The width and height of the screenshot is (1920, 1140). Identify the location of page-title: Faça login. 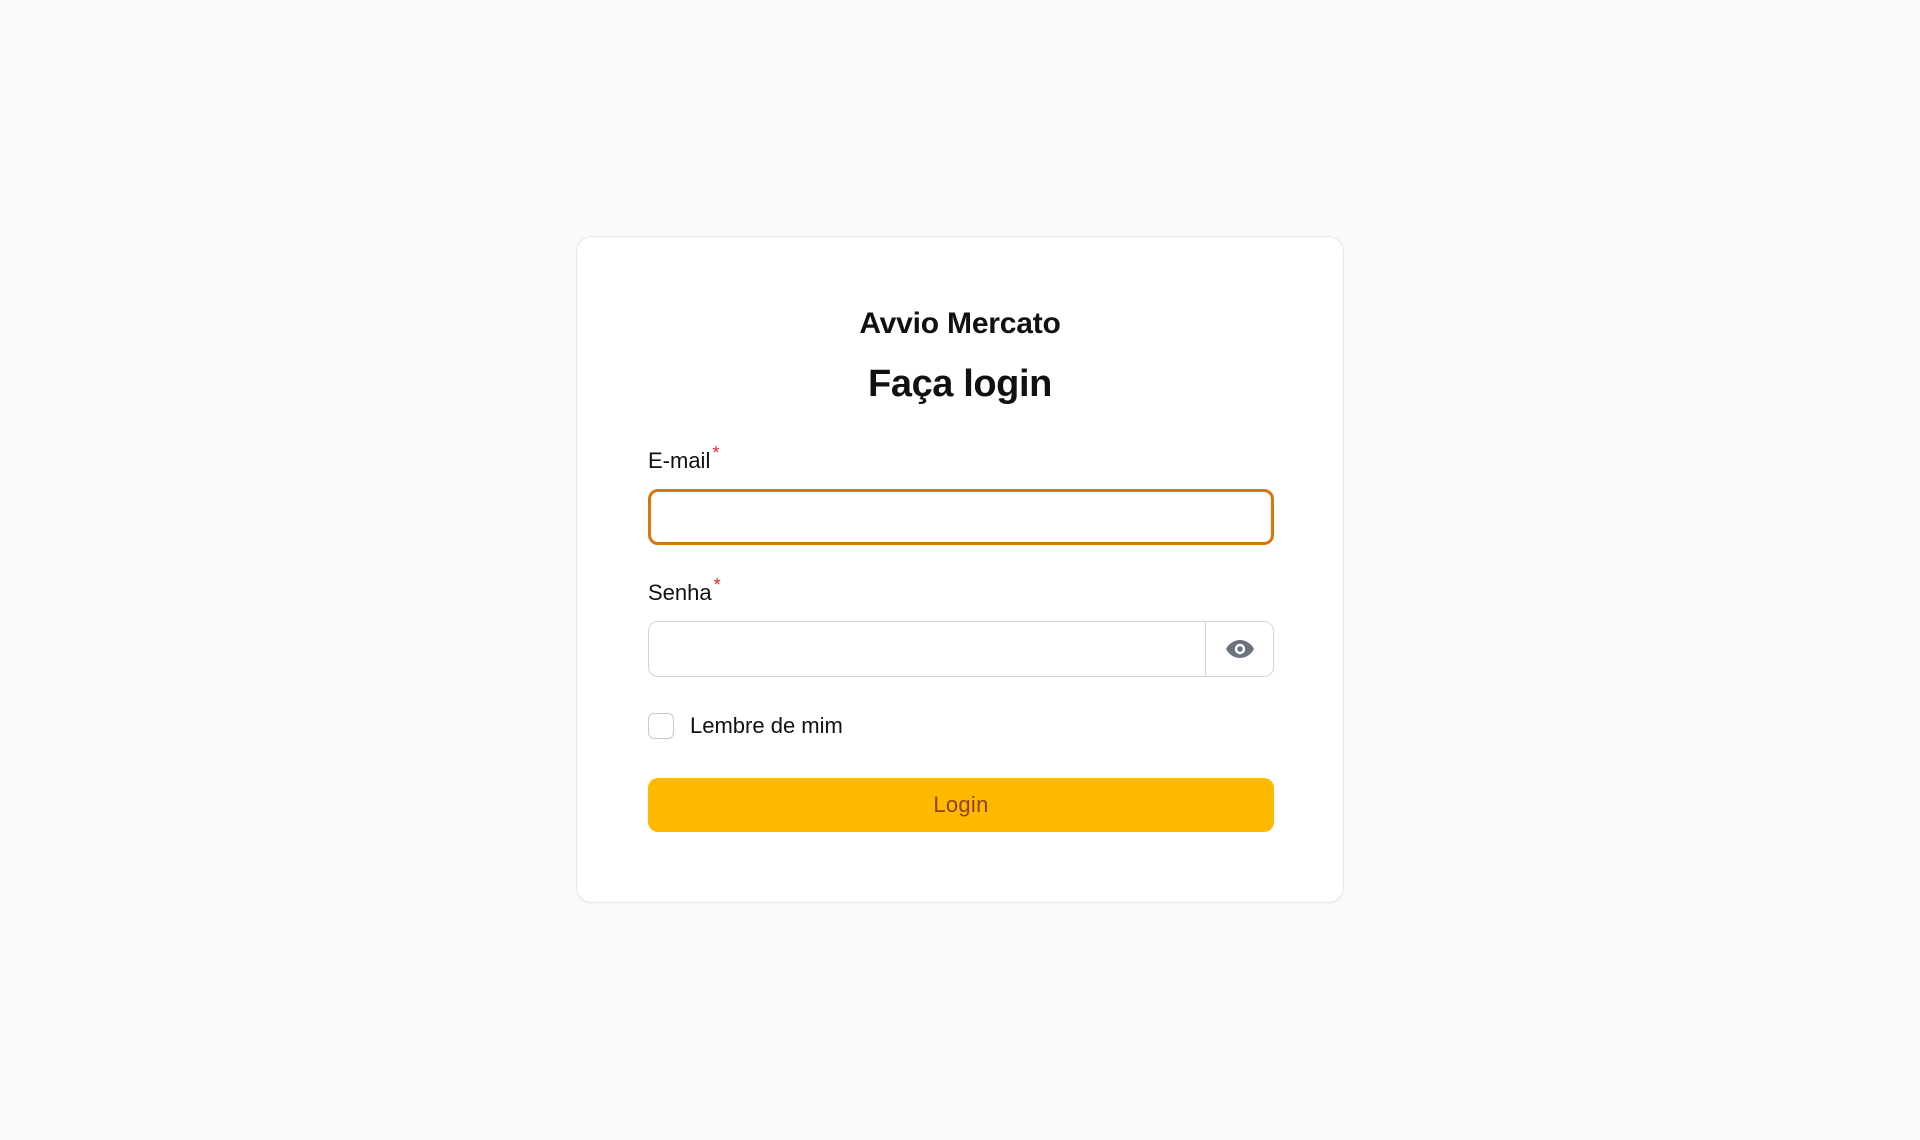
(960, 384).